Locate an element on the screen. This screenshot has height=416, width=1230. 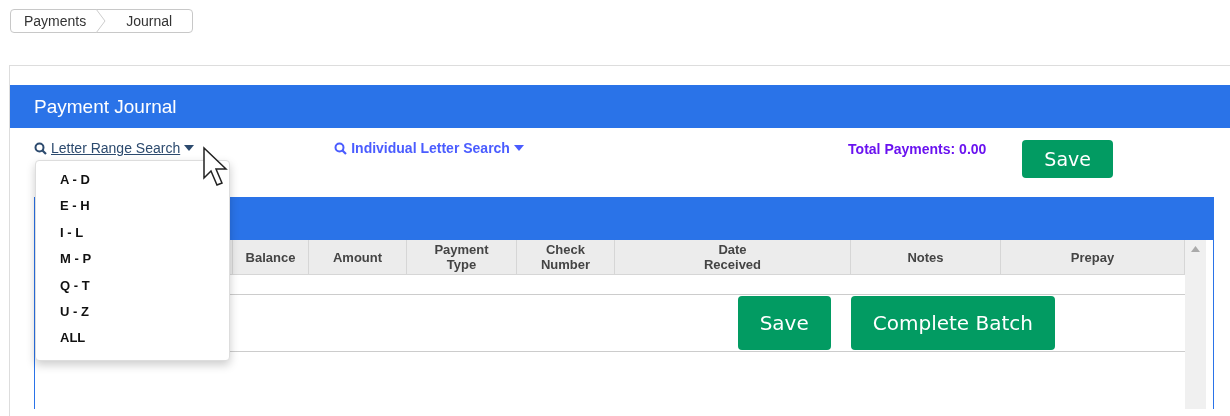
menu-item: U - Z is located at coordinates (132, 312).